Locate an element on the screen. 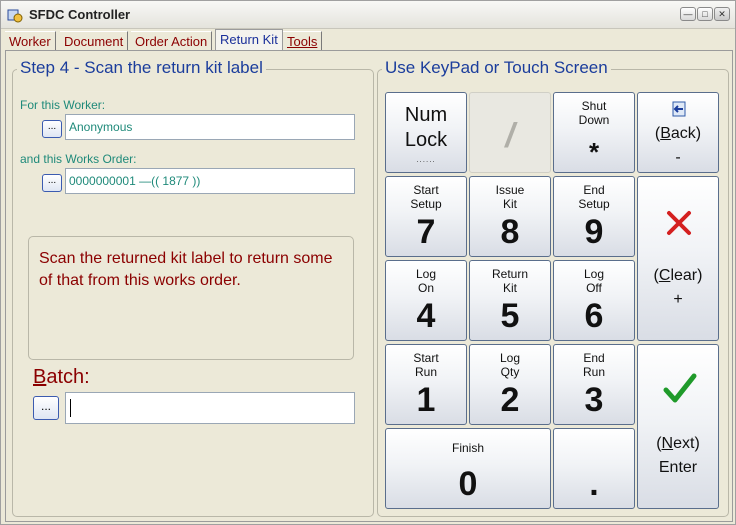  key-6-caption: Log Off is located at coordinates (594, 281).